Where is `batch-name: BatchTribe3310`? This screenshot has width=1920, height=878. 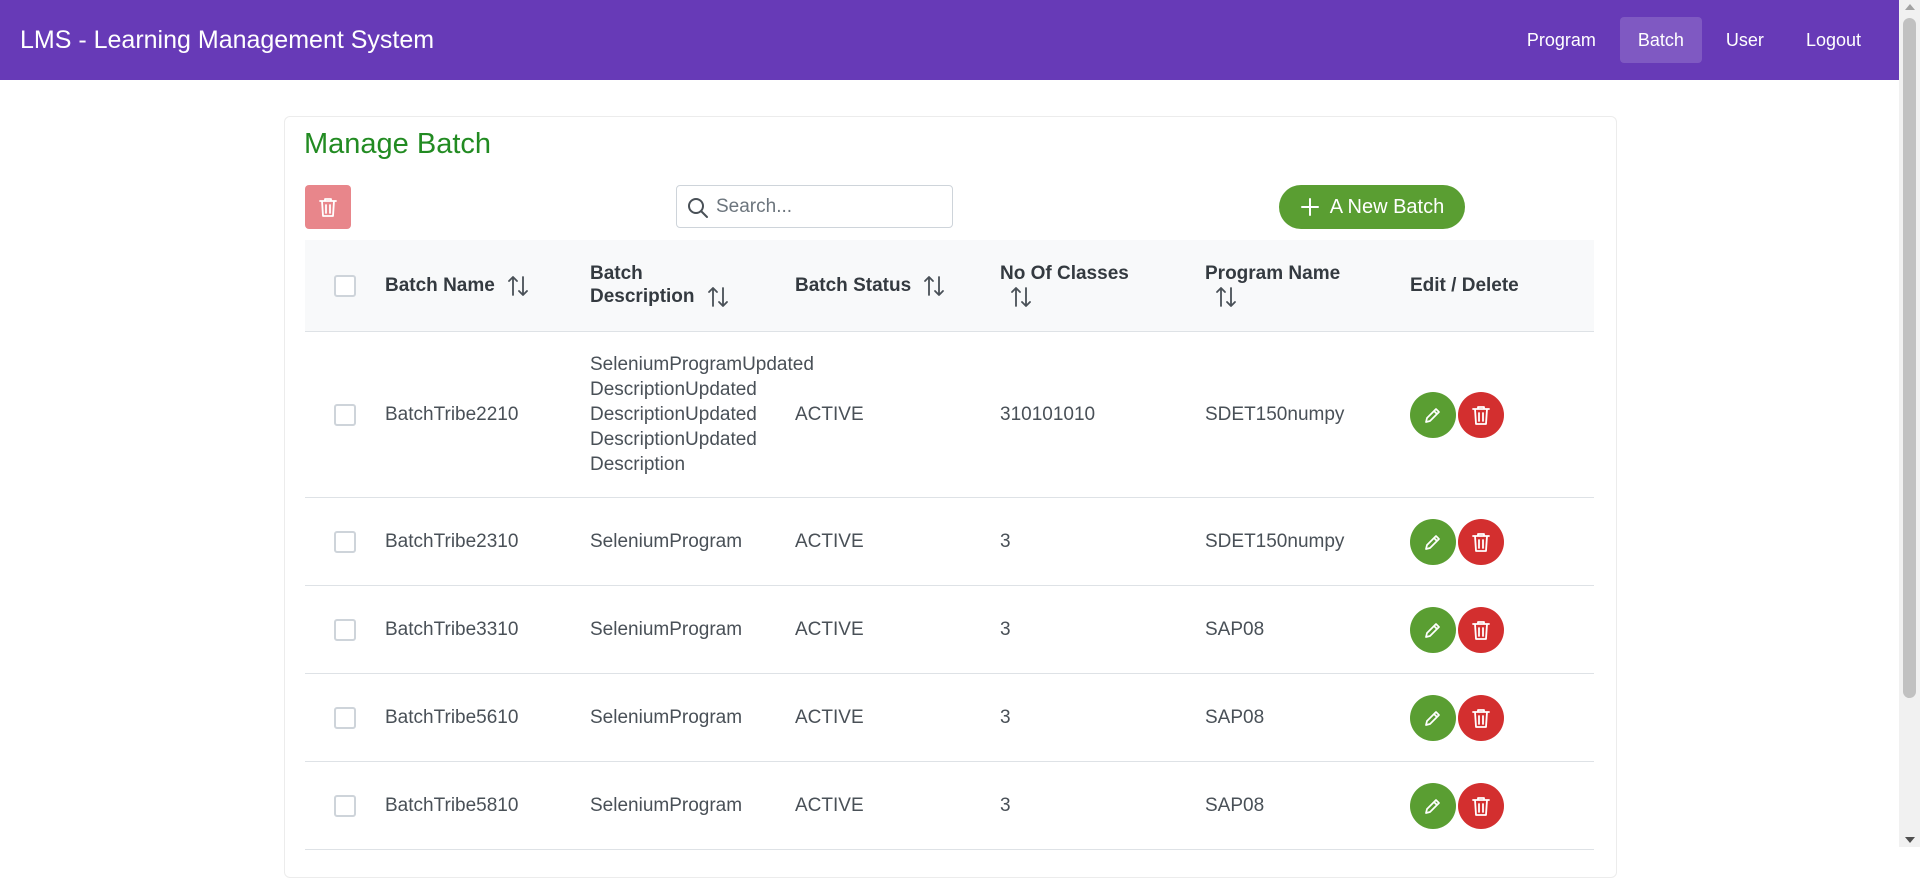 batch-name: BatchTribe3310 is located at coordinates (452, 629).